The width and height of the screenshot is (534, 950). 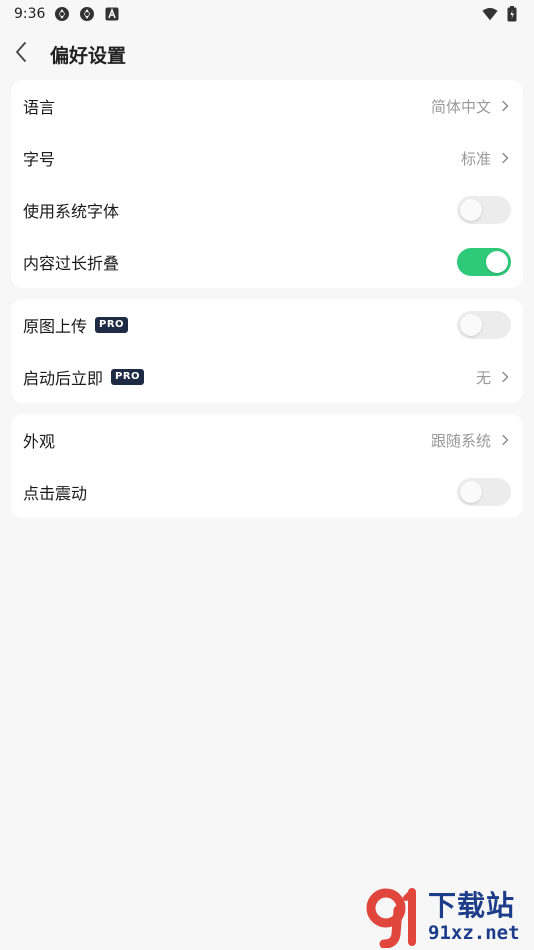 What do you see at coordinates (475, 158) in the screenshot?
I see `row-value: 标准` at bounding box center [475, 158].